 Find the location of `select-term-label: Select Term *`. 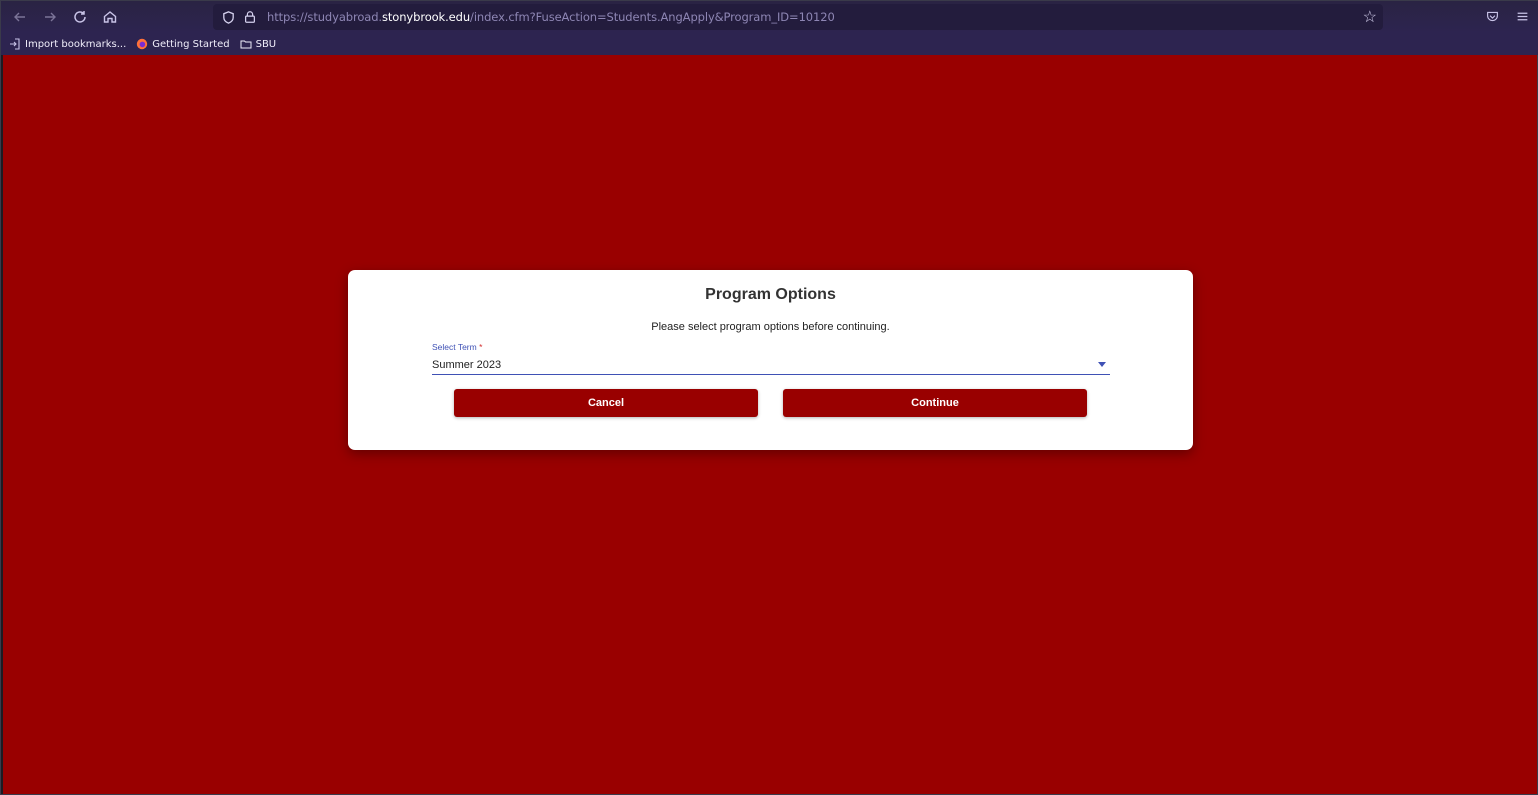

select-term-label: Select Term * is located at coordinates (457, 347).